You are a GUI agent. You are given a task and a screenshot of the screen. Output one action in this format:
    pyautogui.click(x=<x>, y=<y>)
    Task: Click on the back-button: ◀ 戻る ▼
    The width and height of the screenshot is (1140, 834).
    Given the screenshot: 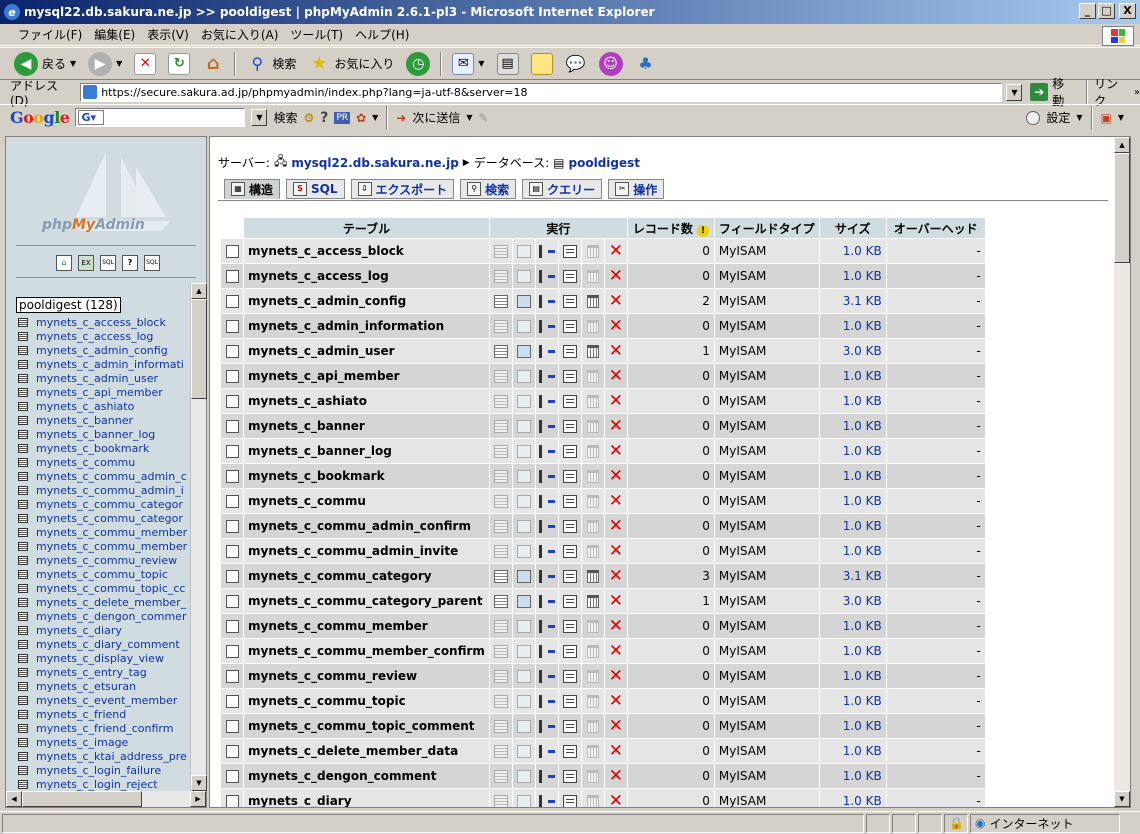 What is the action you would take?
    pyautogui.click(x=45, y=64)
    